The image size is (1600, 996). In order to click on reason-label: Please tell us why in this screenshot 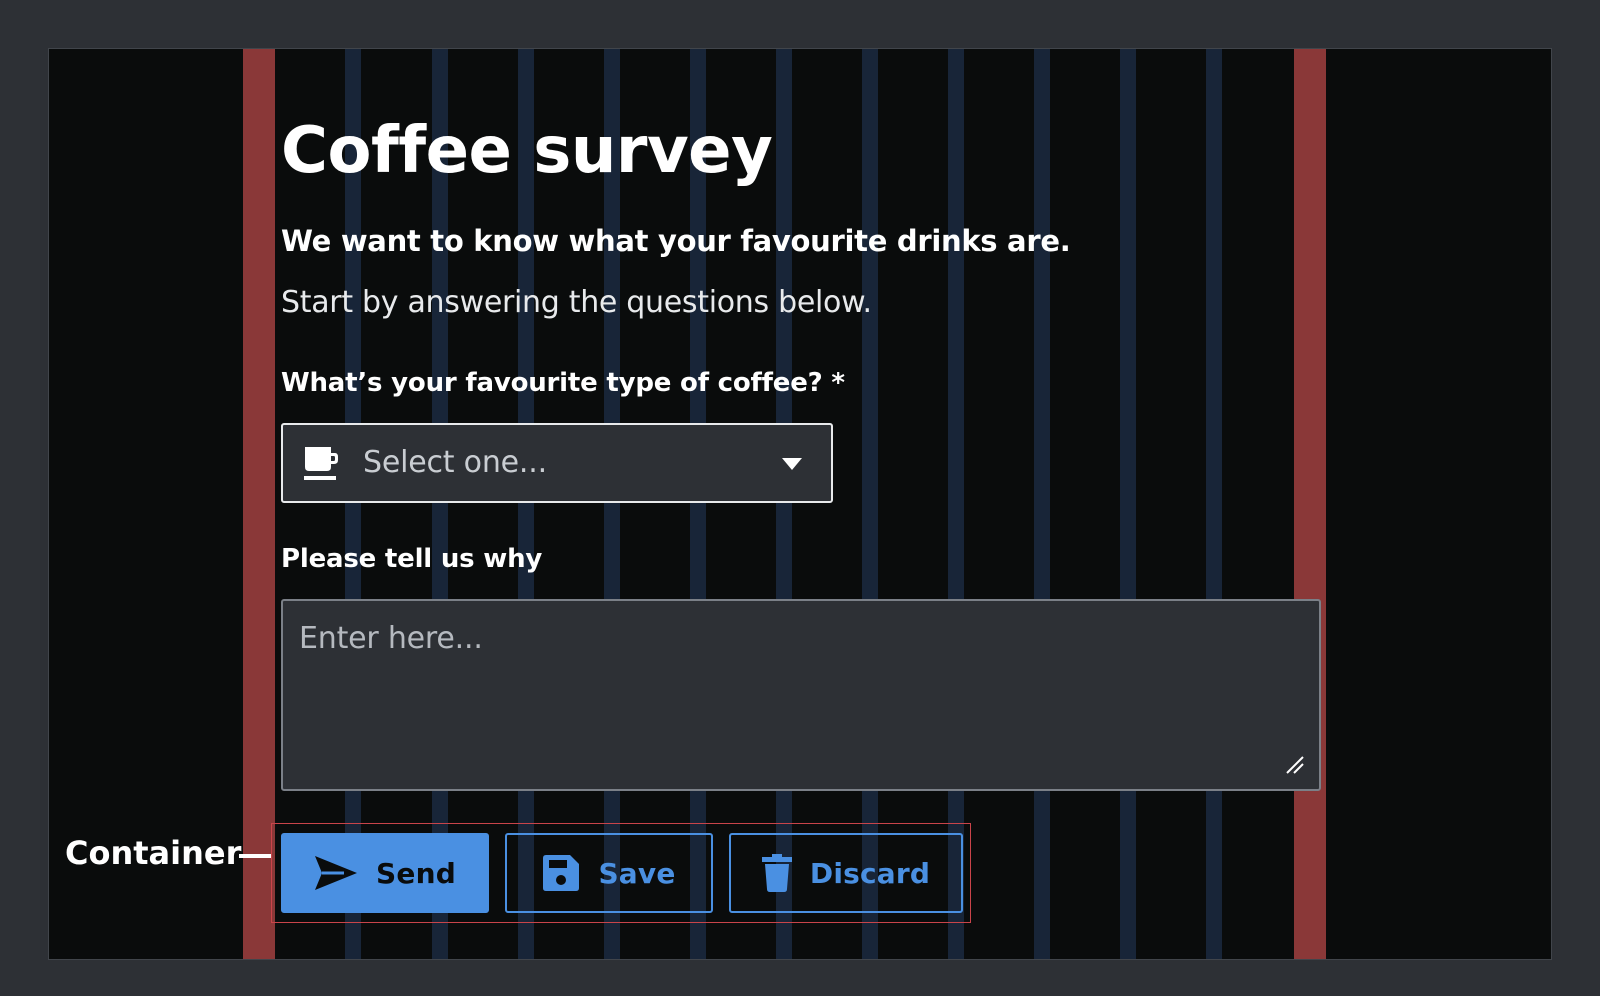, I will do `click(412, 559)`.